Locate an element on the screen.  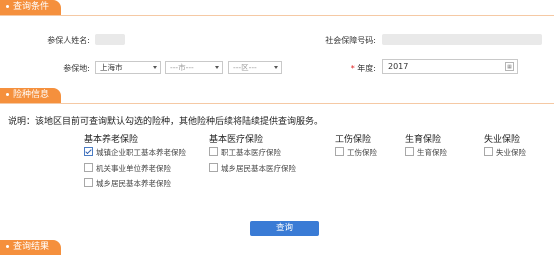
category-pension: 基本养老保险 is located at coordinates (111, 140).